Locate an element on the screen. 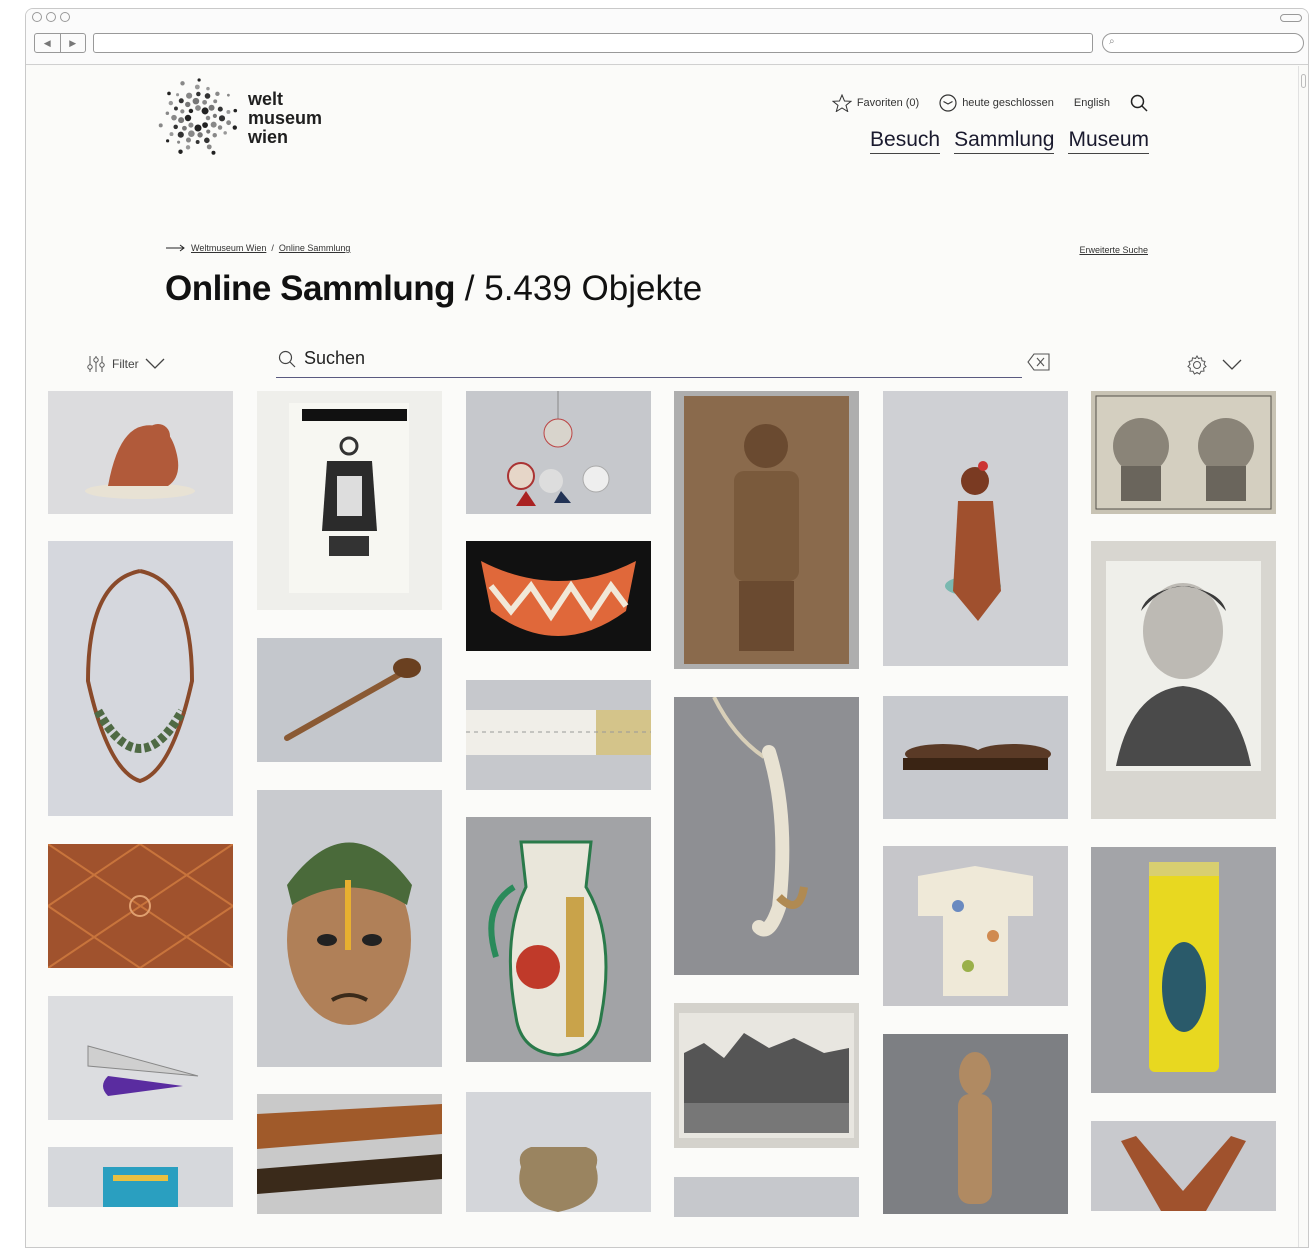 This screenshot has height=1258, width=1309. logo-line-1: welt is located at coordinates (266, 99).